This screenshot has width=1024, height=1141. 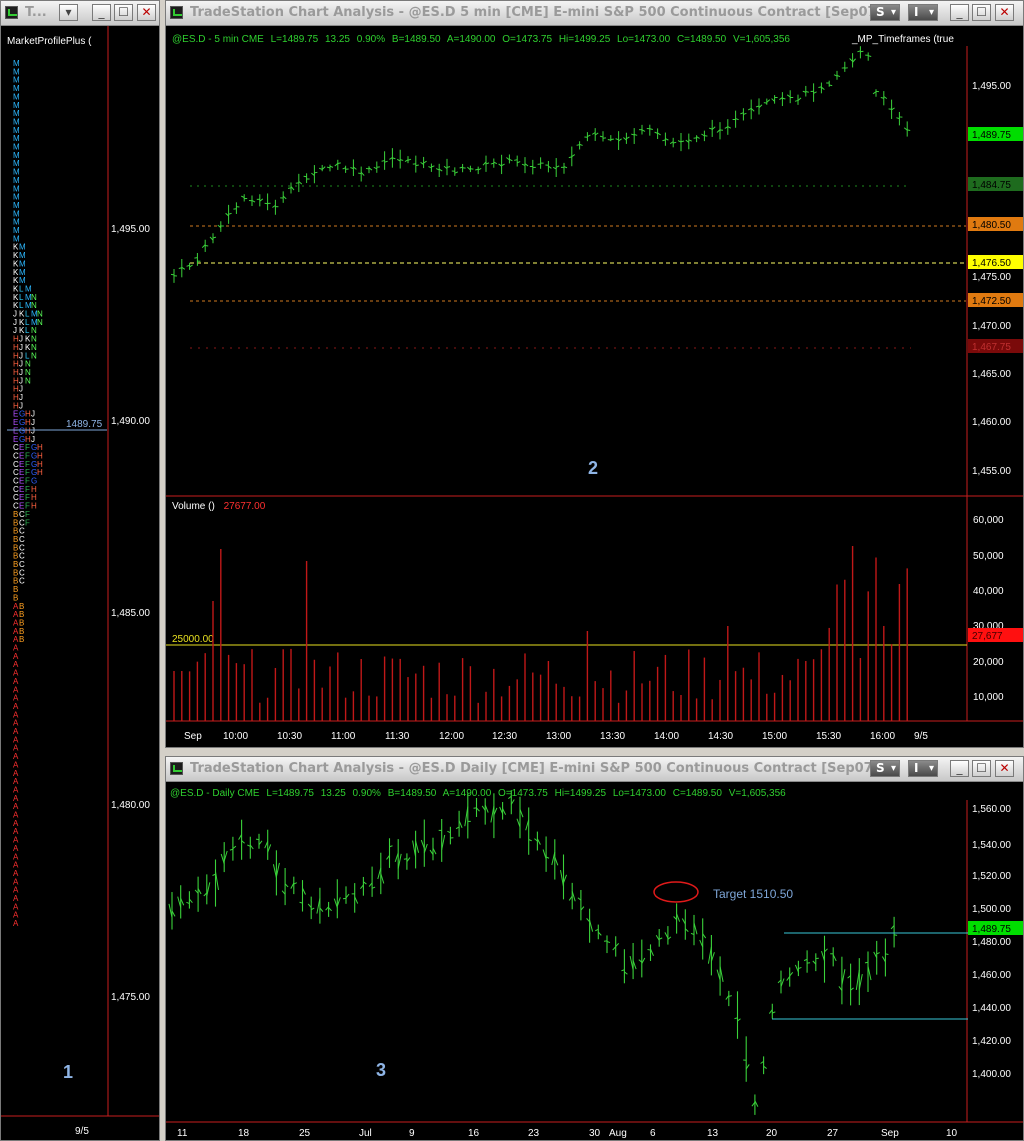 I want to click on date-label: 25, so click(x=305, y=1133).